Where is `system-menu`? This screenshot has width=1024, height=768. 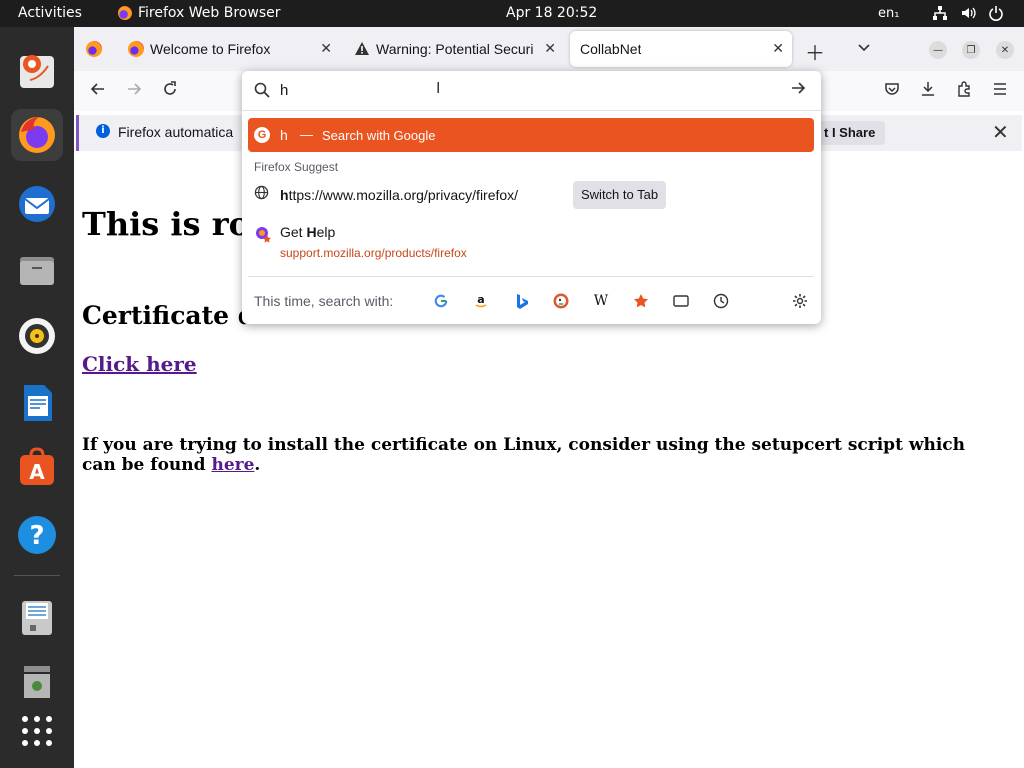
system-menu is located at coordinates (968, 13).